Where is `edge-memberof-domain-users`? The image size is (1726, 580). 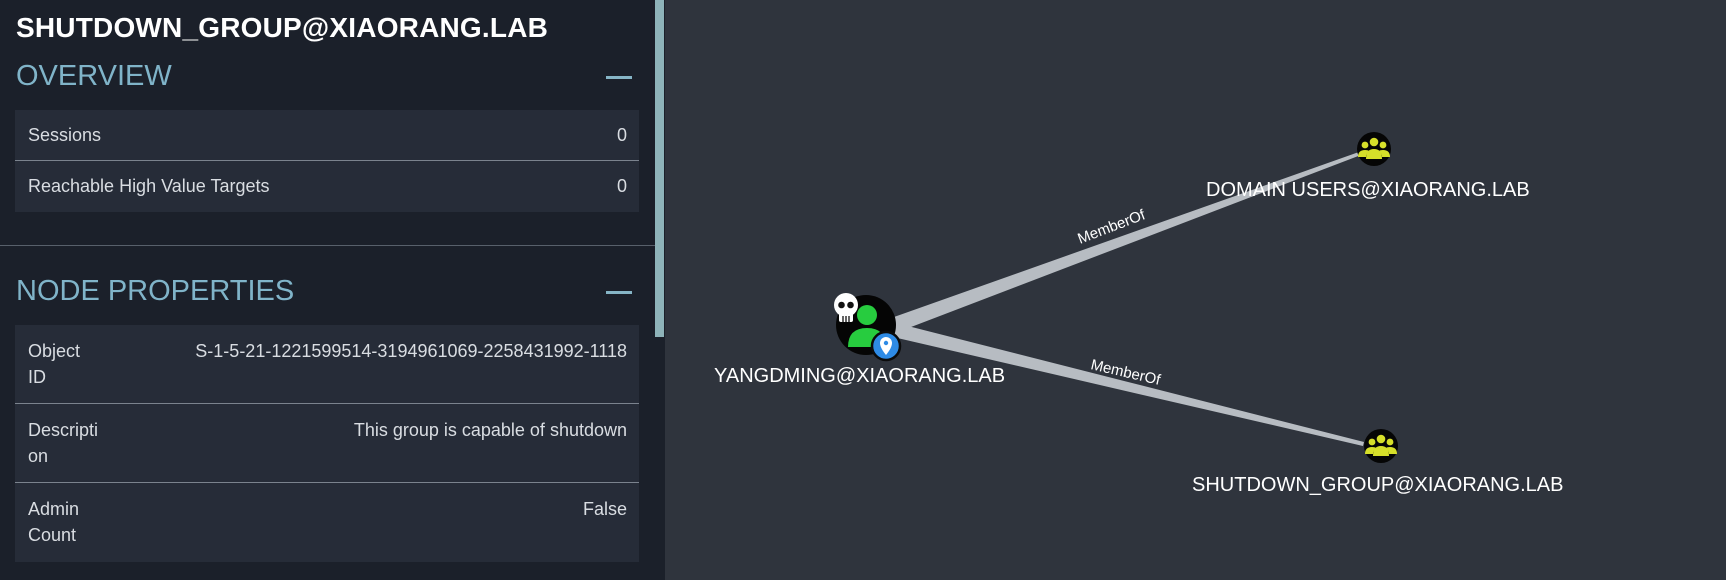 edge-memberof-domain-users is located at coordinates (1134, 239).